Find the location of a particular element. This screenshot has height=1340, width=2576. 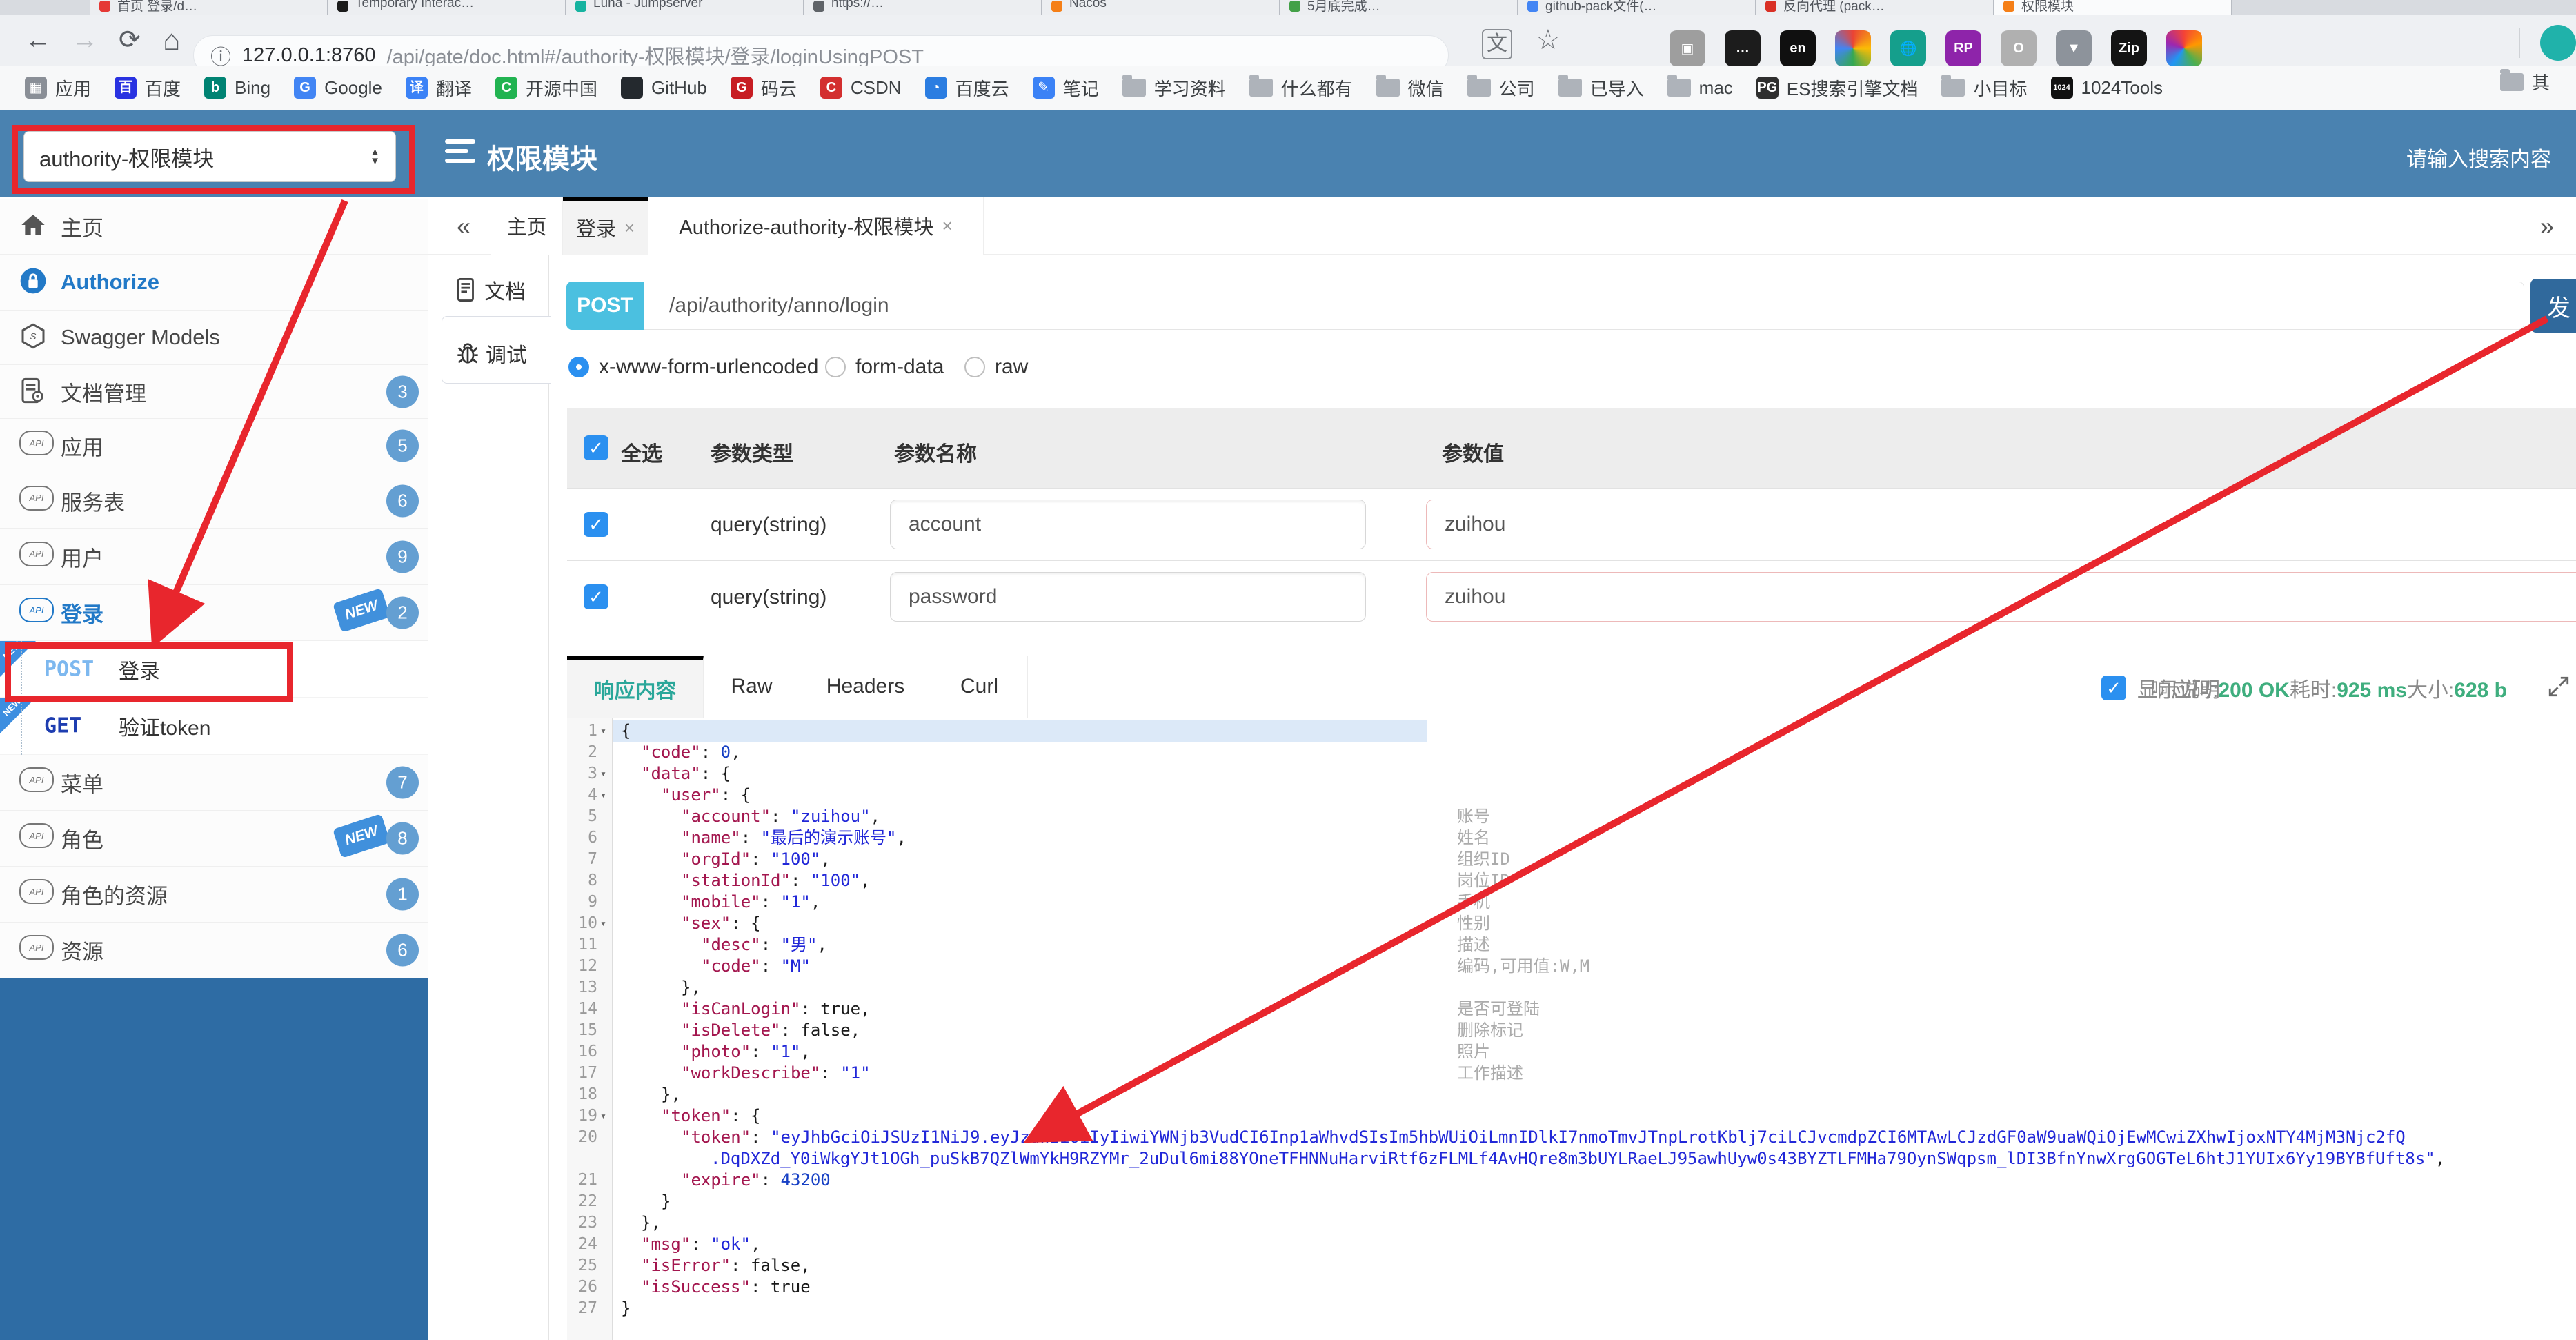

sidebar-item-主页: 主页 is located at coordinates (214, 227).